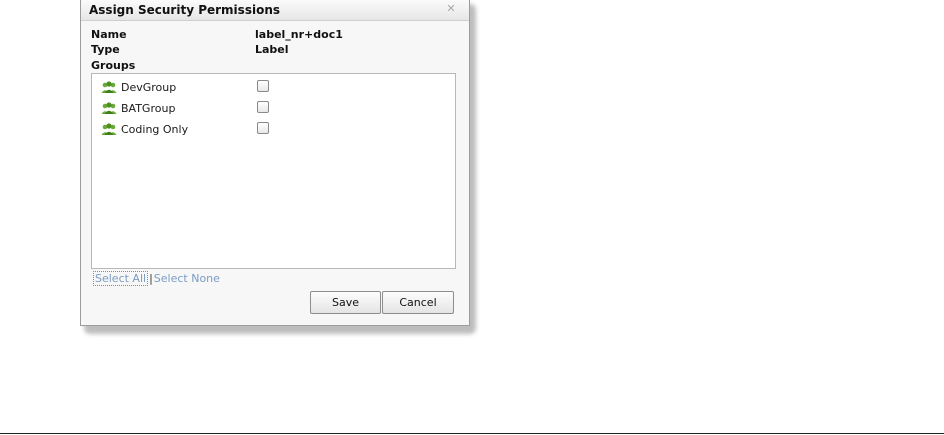  What do you see at coordinates (263, 128) in the screenshot?
I see `coding-only-checkbox` at bounding box center [263, 128].